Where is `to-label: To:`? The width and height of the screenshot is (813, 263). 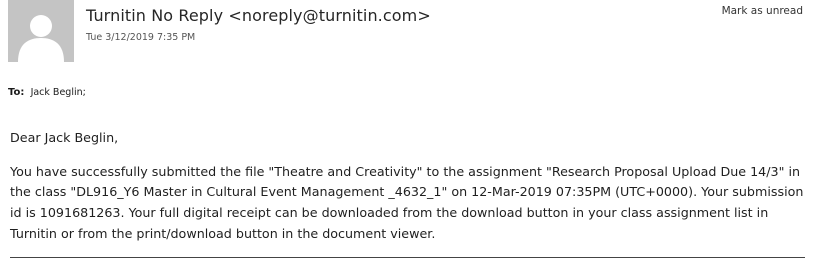
to-label: To: is located at coordinates (16, 92).